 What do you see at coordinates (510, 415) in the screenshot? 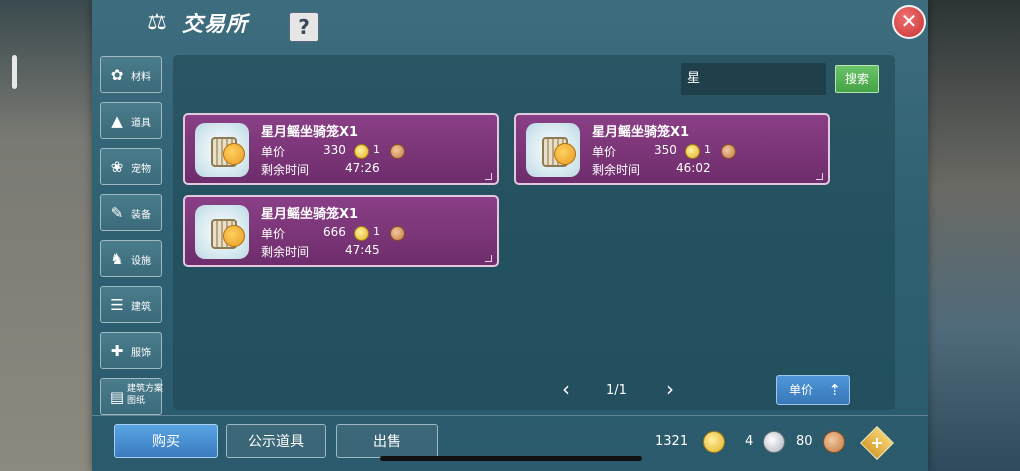
I see `divider` at bounding box center [510, 415].